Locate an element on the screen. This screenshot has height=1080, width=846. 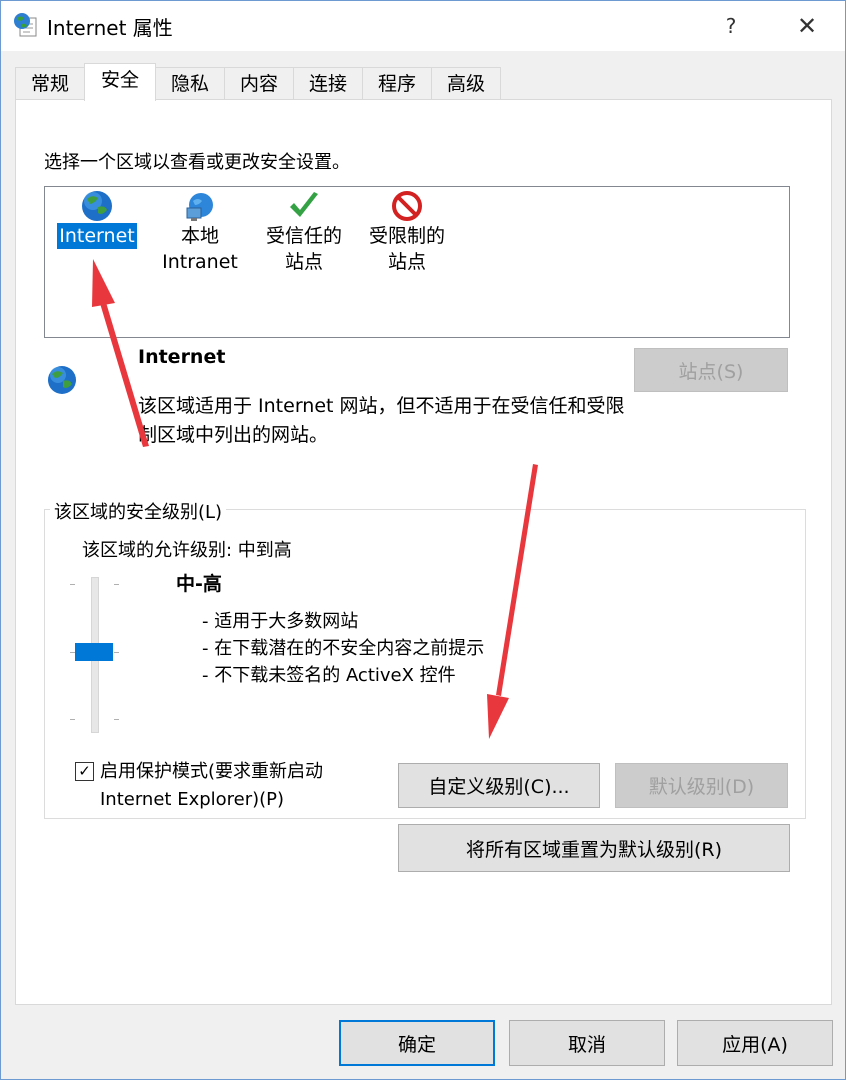
zone-internet: Internet is located at coordinates (97, 218).